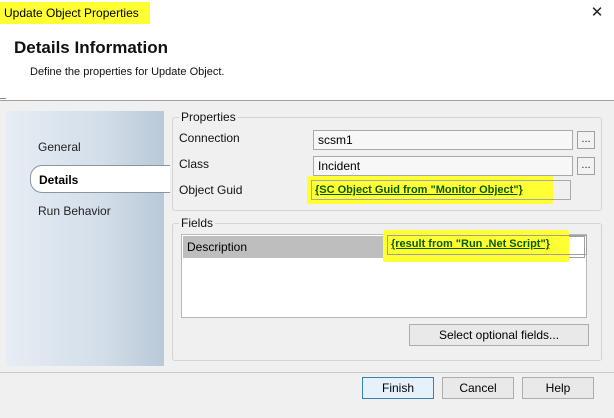 This screenshot has height=418, width=614. I want to click on nav-item-general: General, so click(85, 147).